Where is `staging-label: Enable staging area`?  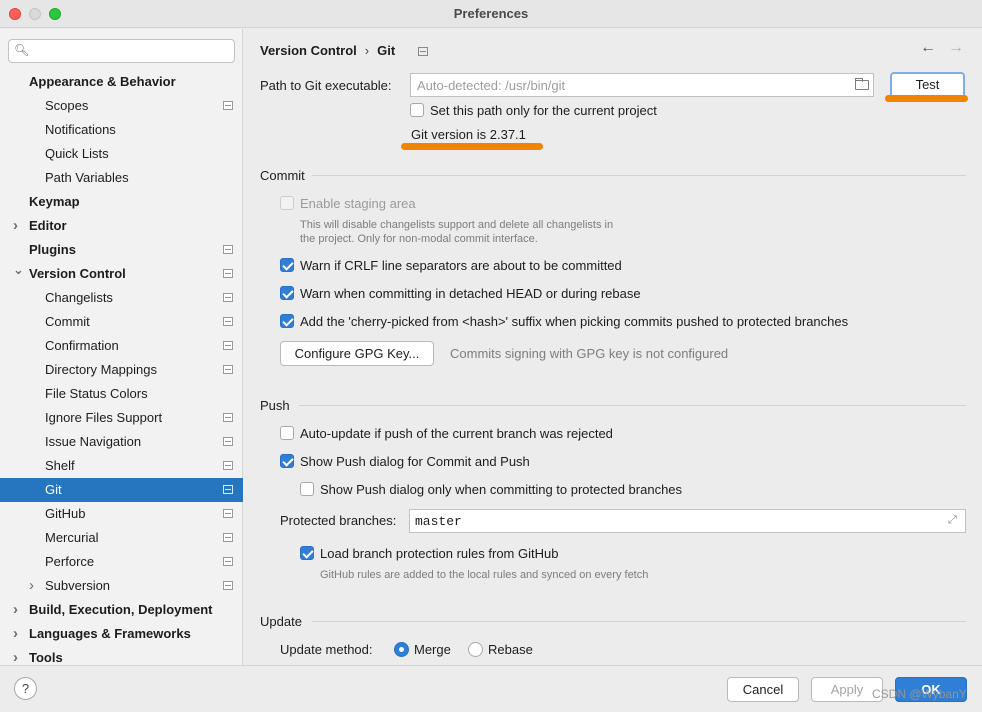
staging-label: Enable staging area is located at coordinates (358, 203).